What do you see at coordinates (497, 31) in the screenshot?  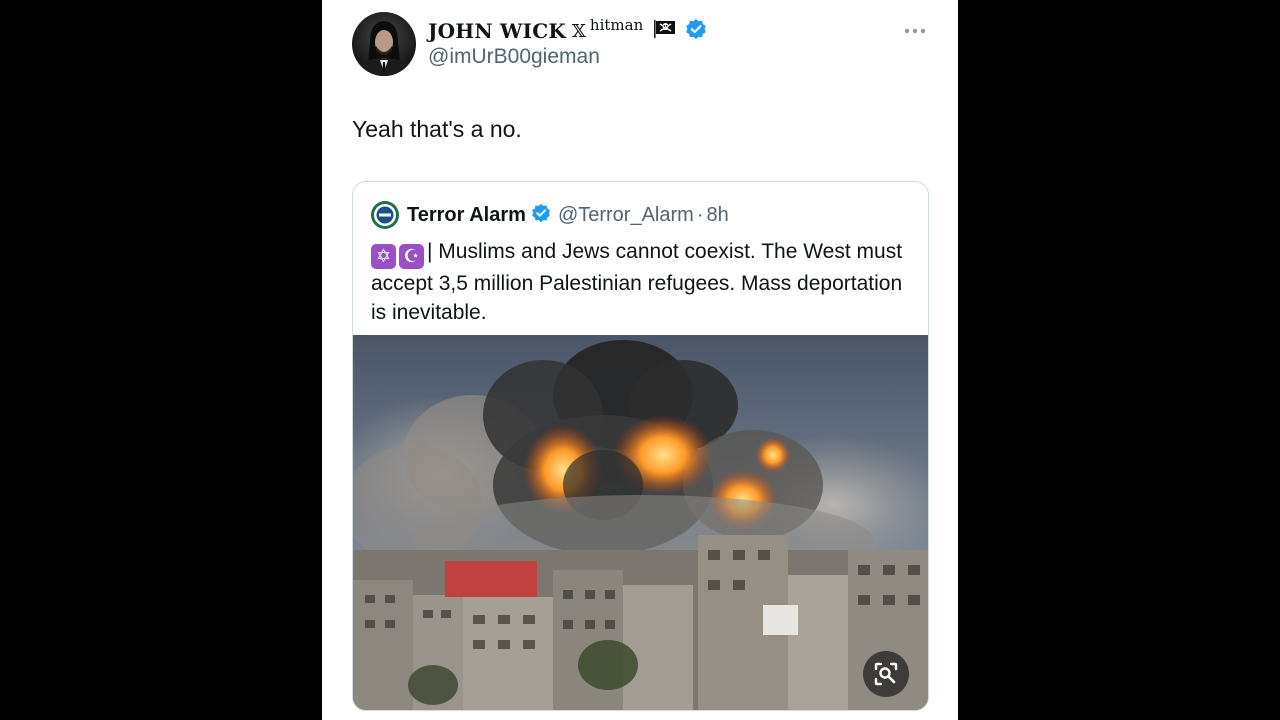 I see `author-display-name: JOHN WICK` at bounding box center [497, 31].